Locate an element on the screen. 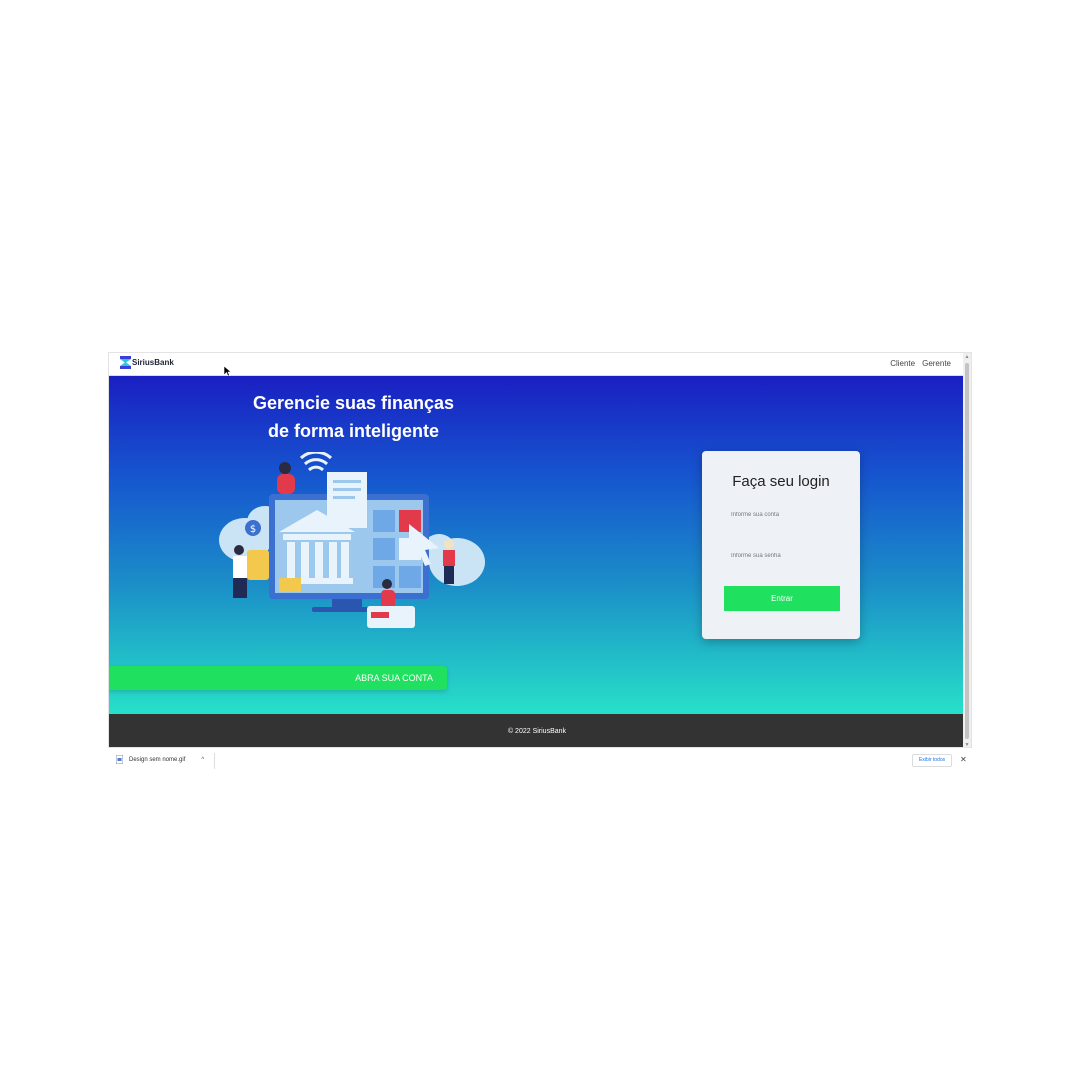 The width and height of the screenshot is (1080, 1080). nav-link-gerente: Gerente is located at coordinates (936, 363).